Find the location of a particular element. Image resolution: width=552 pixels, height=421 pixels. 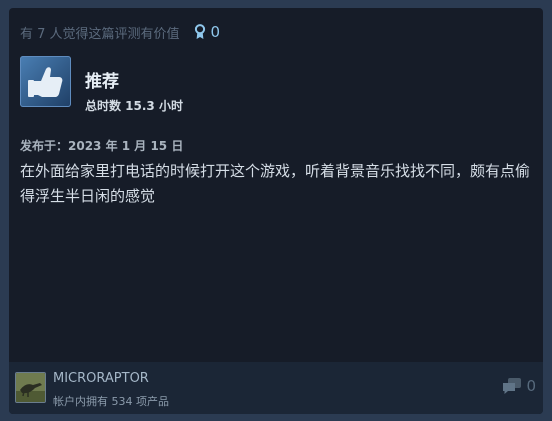

thumbs-up-badge is located at coordinates (45, 81).